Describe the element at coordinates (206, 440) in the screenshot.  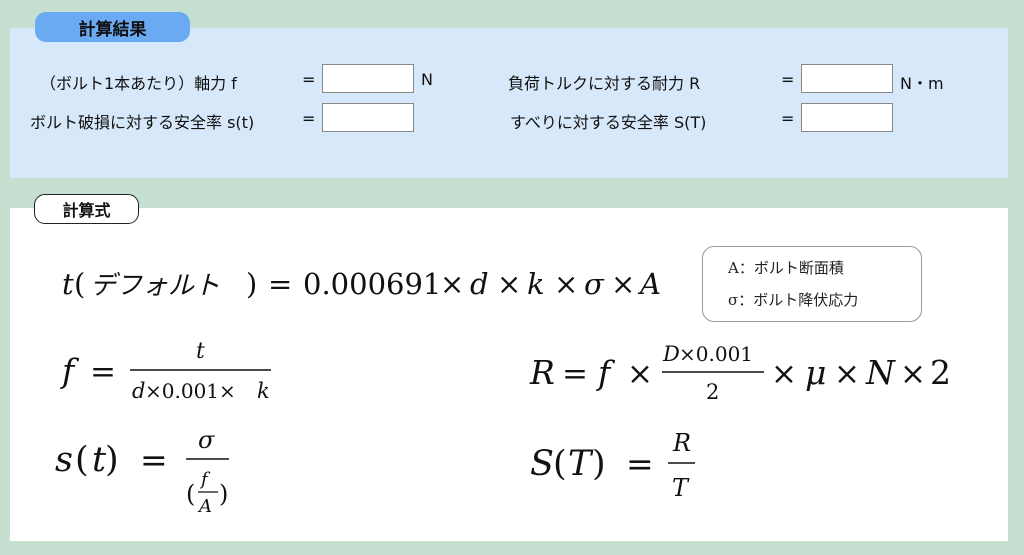
I see `f4-numerator: σ` at that location.